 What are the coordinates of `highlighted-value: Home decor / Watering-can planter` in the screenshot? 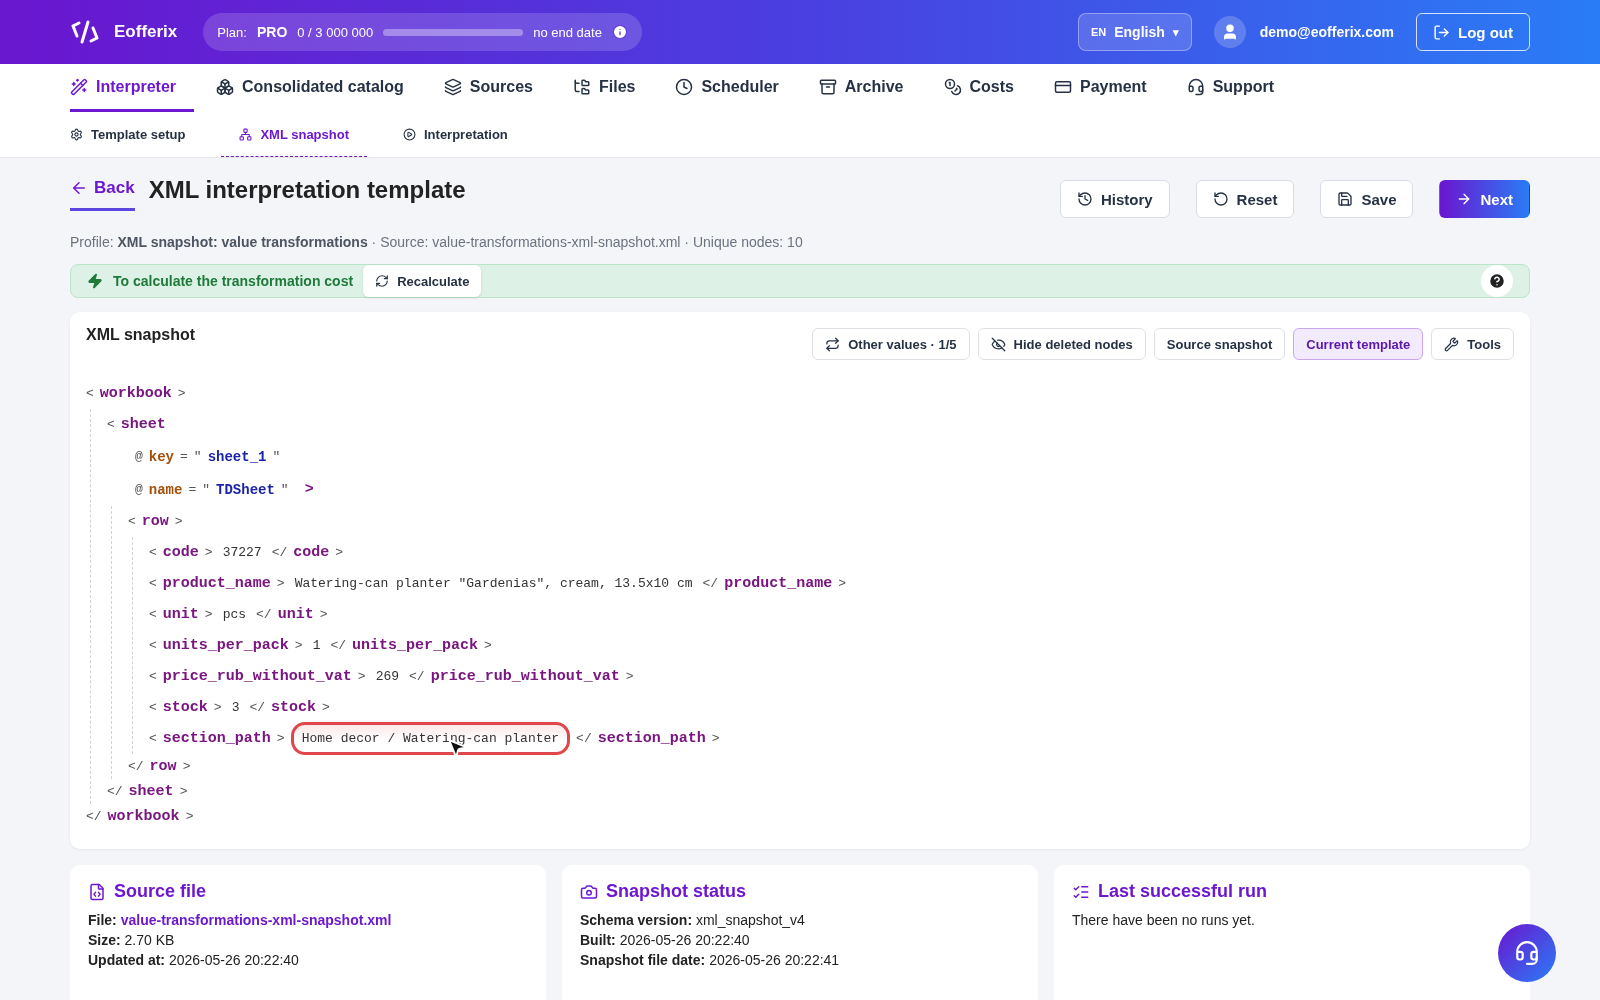 It's located at (430, 738).